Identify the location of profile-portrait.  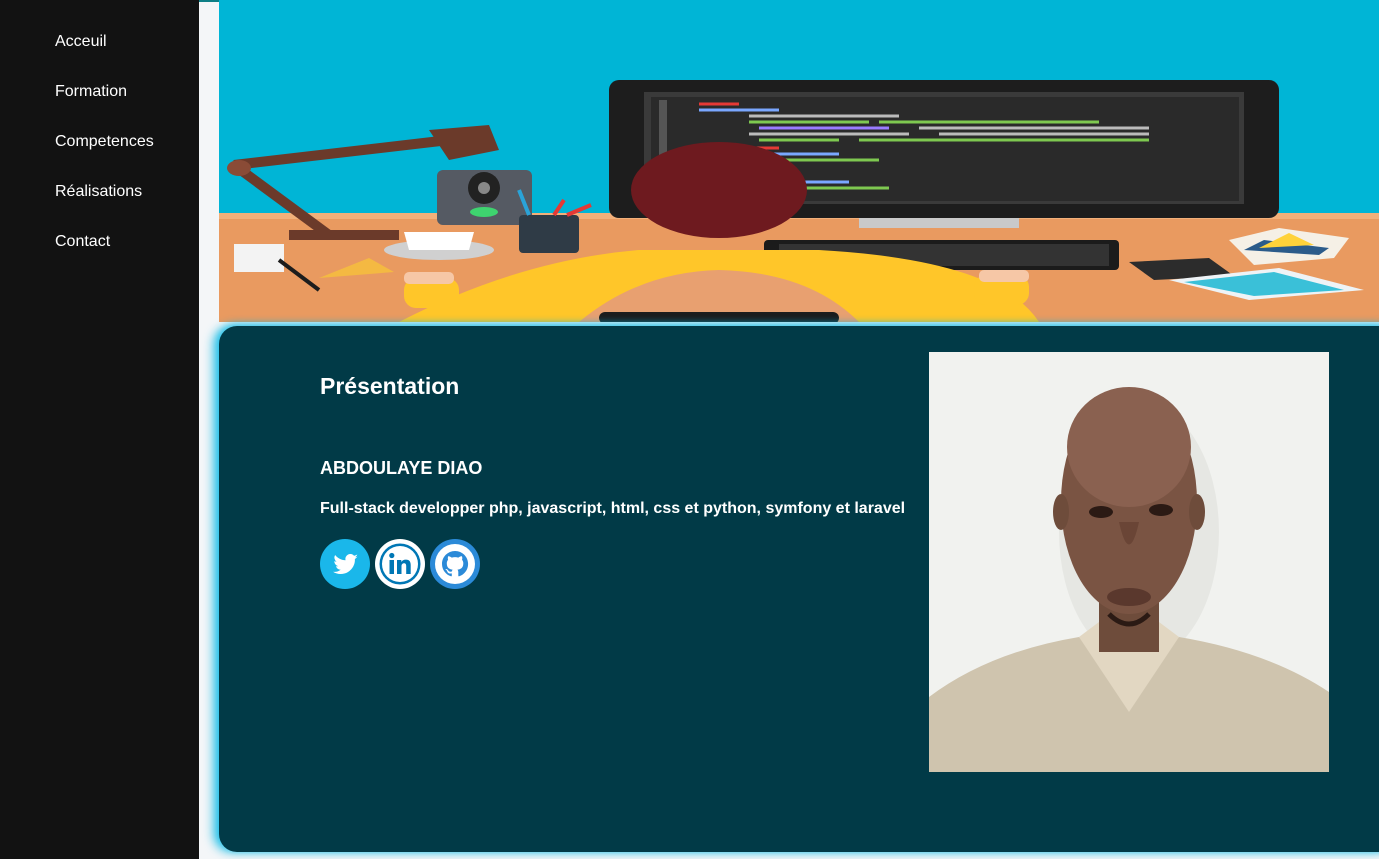
(1129, 562).